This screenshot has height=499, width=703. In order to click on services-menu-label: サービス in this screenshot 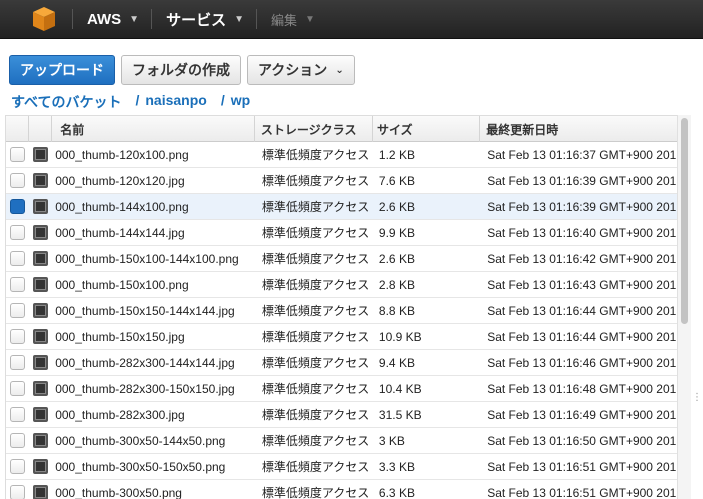, I will do `click(196, 20)`.